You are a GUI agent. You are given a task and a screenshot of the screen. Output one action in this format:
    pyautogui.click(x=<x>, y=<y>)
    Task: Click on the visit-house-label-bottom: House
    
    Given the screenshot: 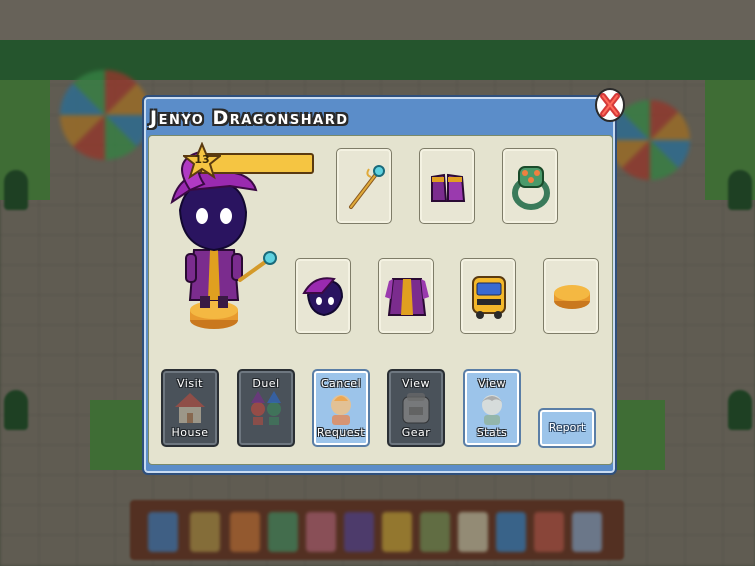 What is the action you would take?
    pyautogui.click(x=190, y=432)
    